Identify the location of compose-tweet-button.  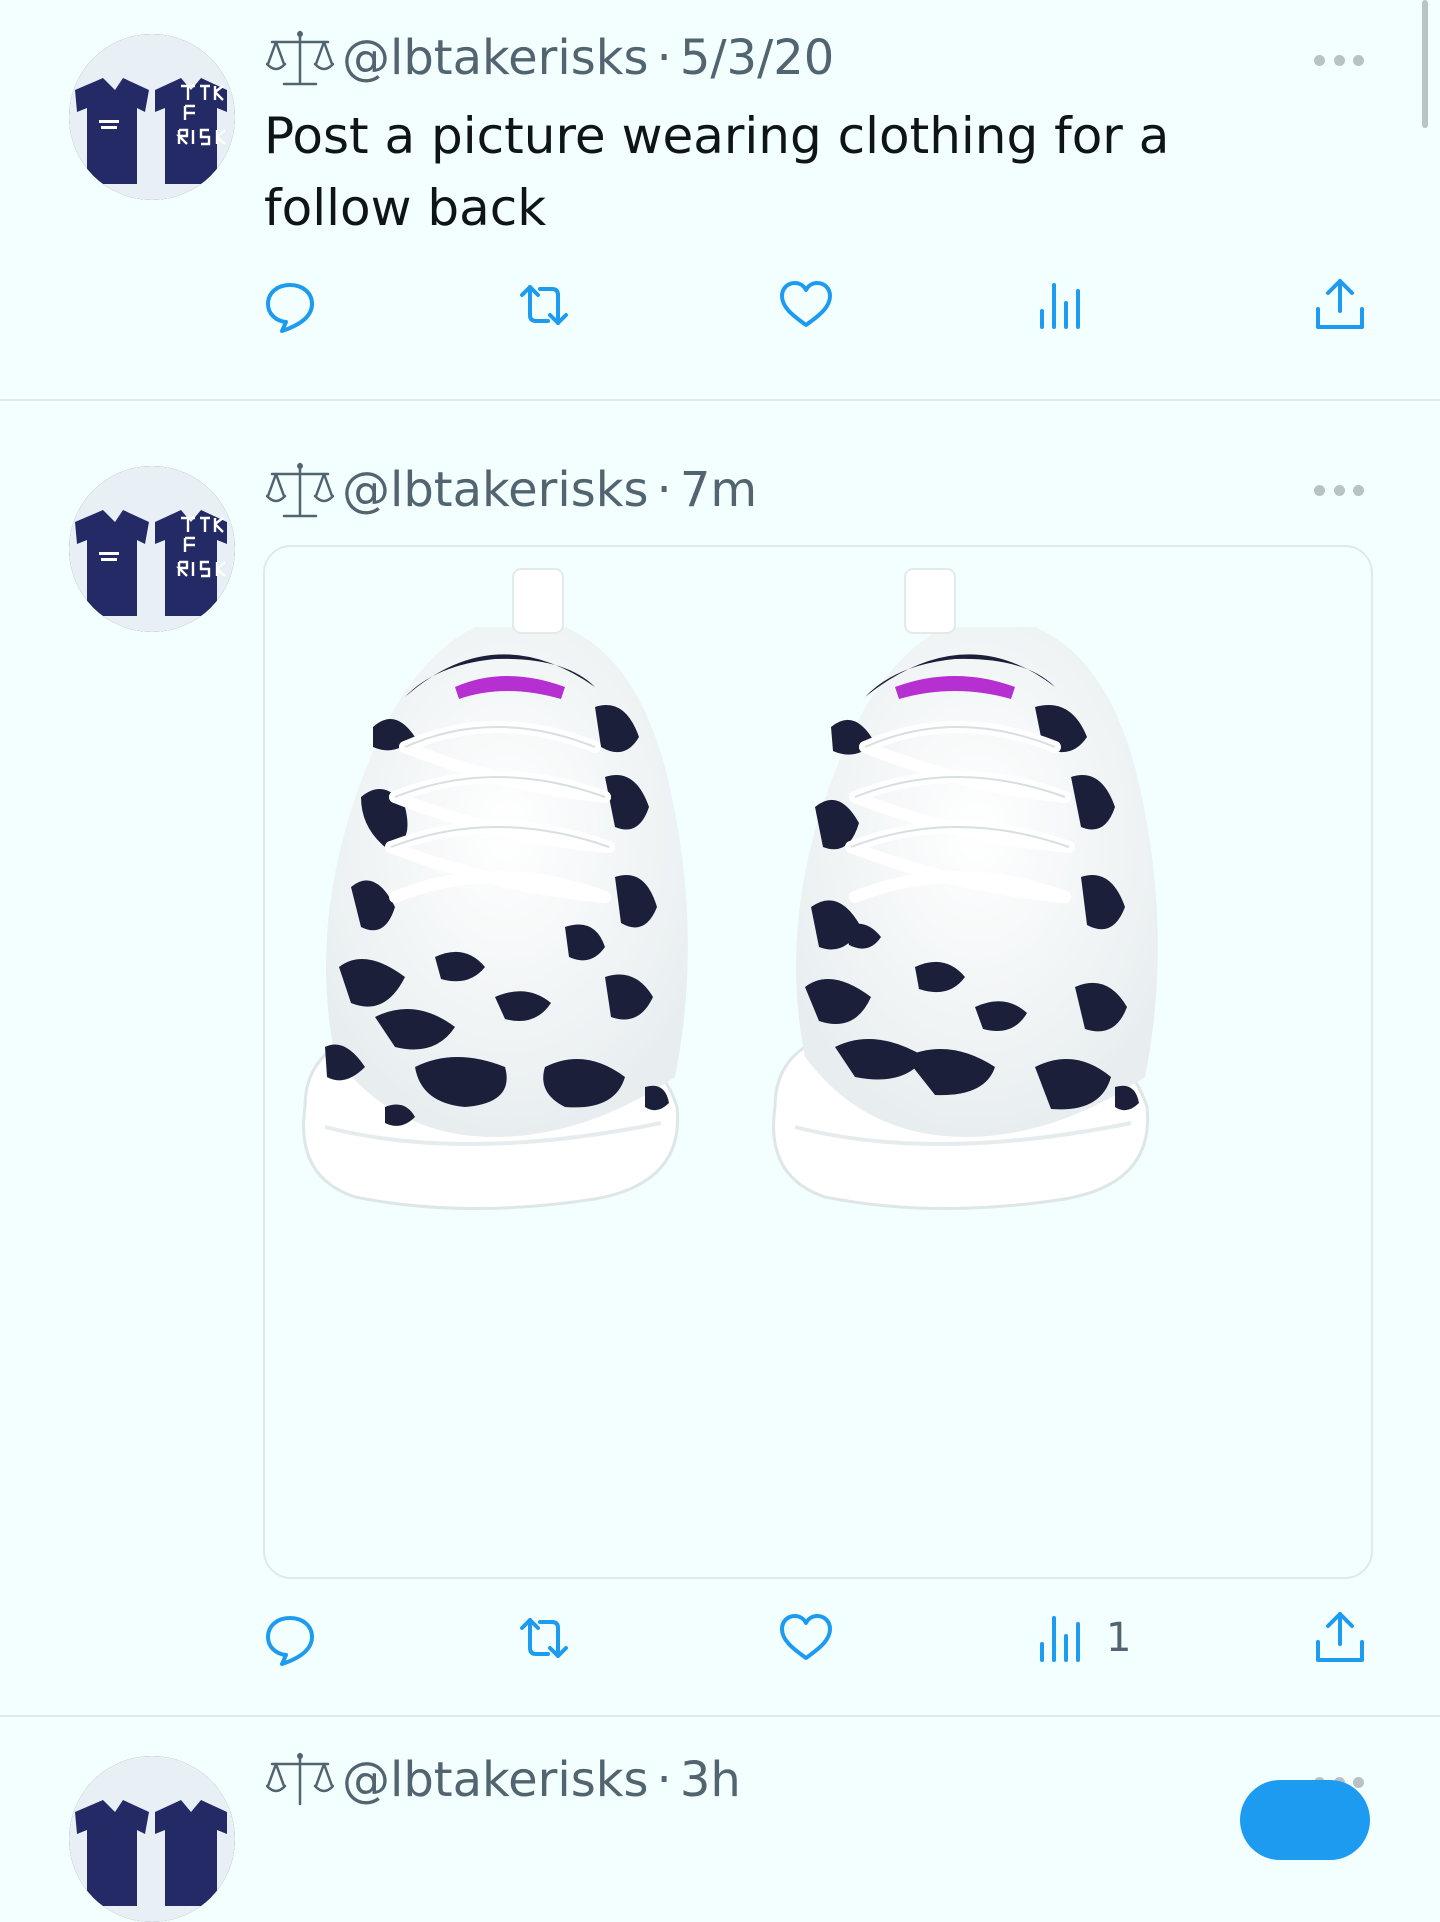
(1305, 1820).